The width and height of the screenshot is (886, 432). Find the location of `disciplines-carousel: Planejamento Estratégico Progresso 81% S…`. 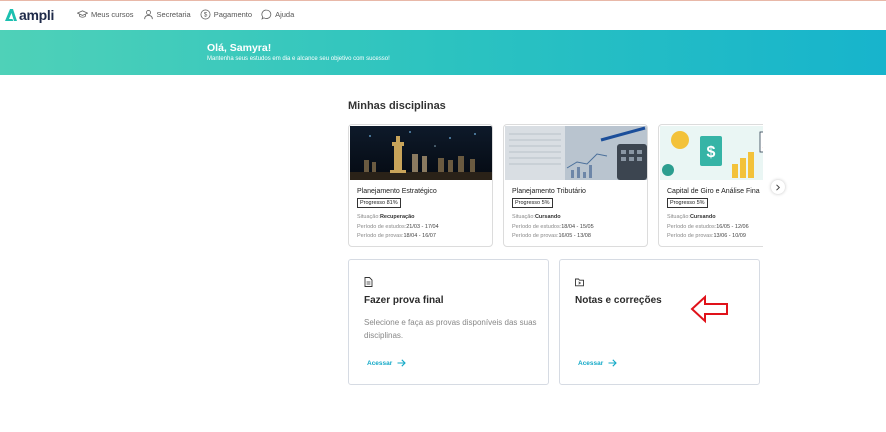

disciplines-carousel: Planejamento Estratégico Progresso 81% S… is located at coordinates (555, 186).